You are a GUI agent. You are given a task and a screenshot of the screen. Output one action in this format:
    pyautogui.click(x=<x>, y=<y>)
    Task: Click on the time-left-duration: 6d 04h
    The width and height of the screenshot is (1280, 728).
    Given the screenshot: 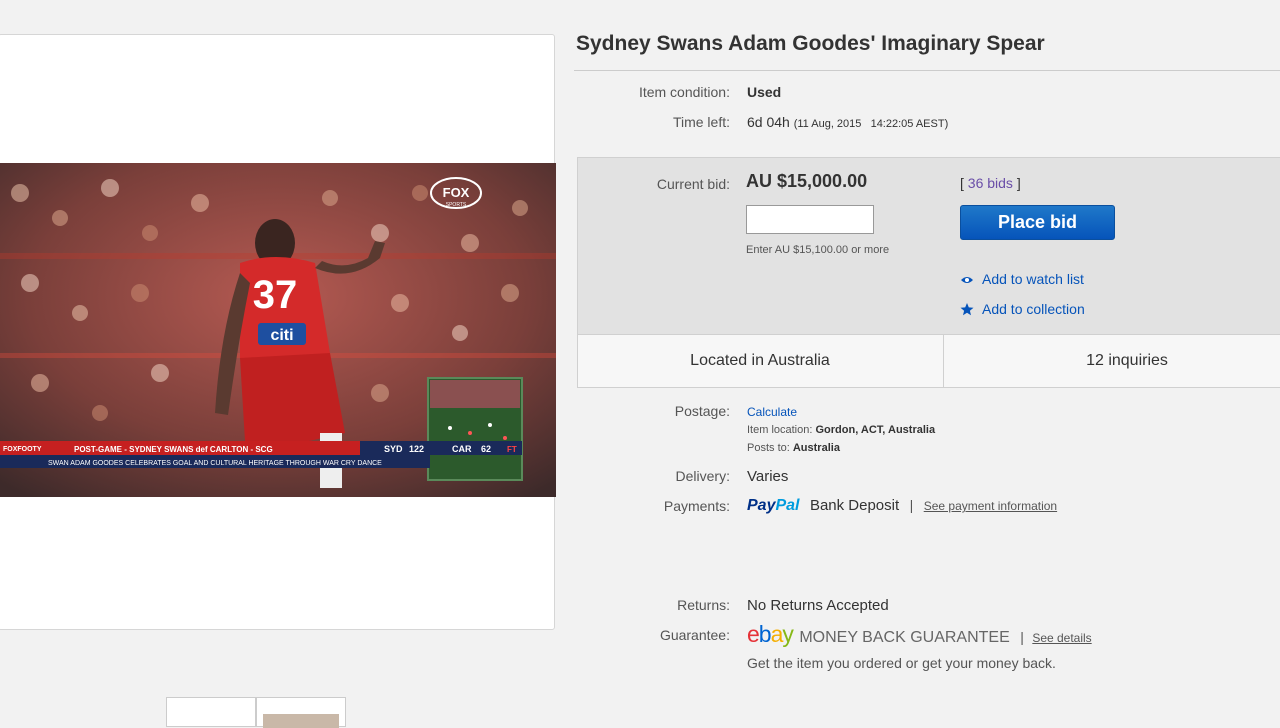 What is the action you would take?
    pyautogui.click(x=768, y=122)
    